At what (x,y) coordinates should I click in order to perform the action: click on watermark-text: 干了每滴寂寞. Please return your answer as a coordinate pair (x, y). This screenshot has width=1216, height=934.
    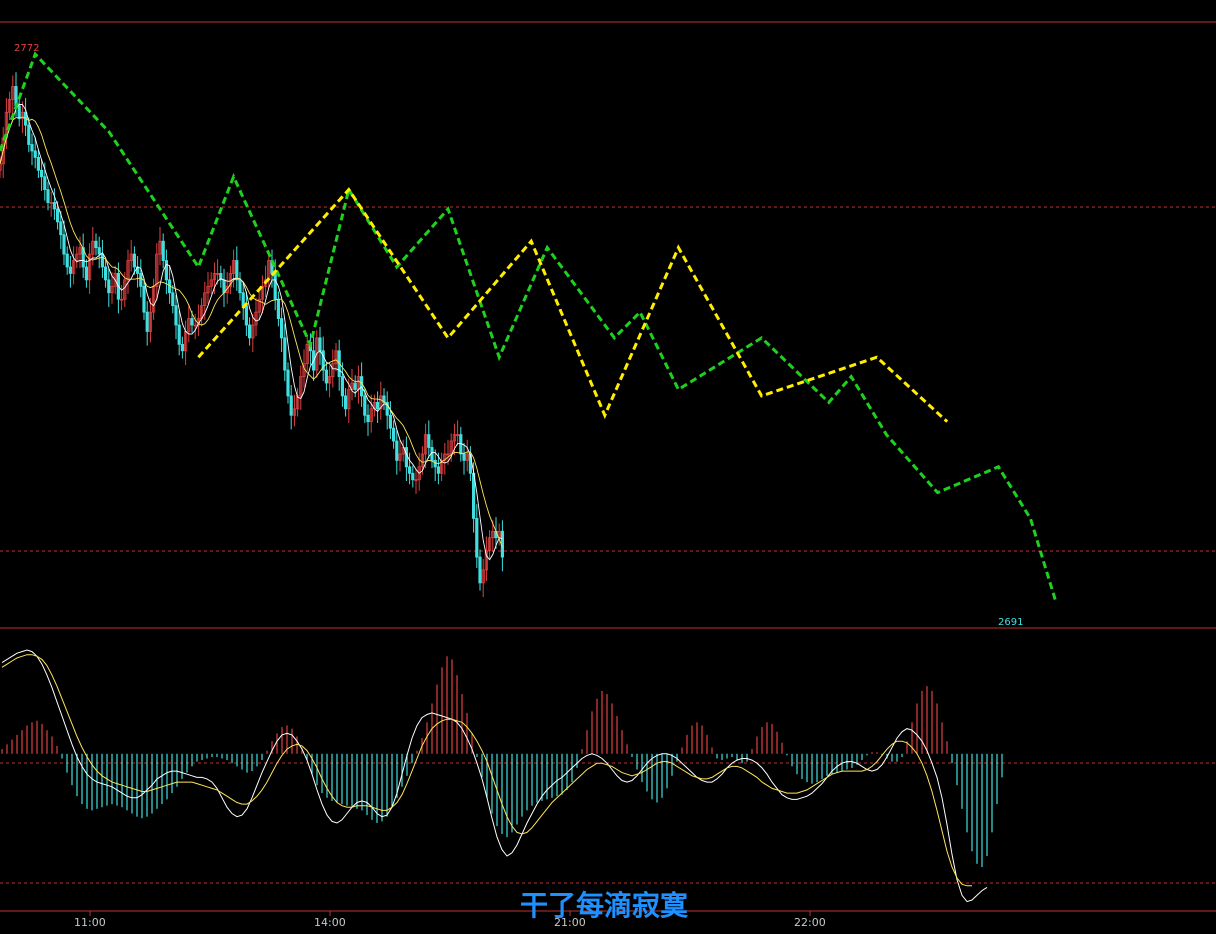
    Looking at the image, I should click on (604, 905).